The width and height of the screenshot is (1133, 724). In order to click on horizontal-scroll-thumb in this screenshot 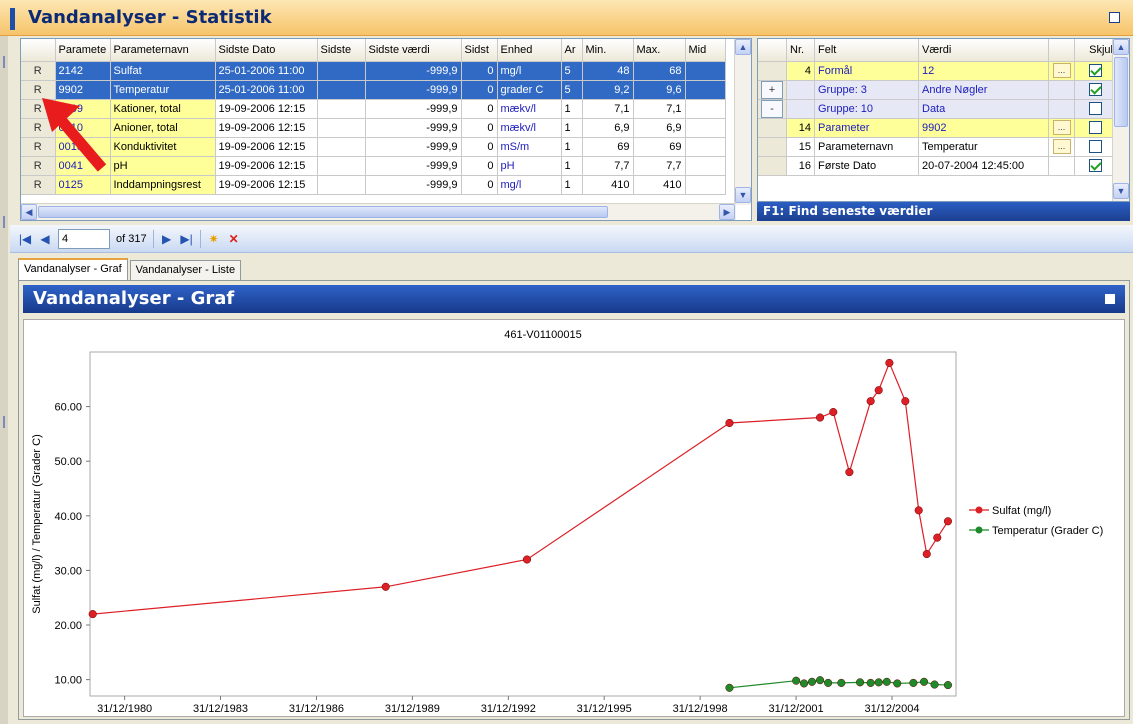, I will do `click(323, 212)`.